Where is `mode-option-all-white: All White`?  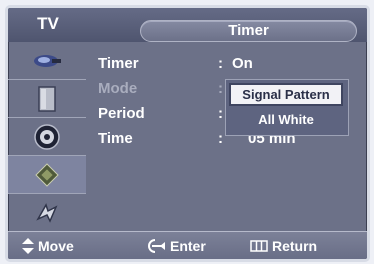 mode-option-all-white: All White is located at coordinates (286, 119).